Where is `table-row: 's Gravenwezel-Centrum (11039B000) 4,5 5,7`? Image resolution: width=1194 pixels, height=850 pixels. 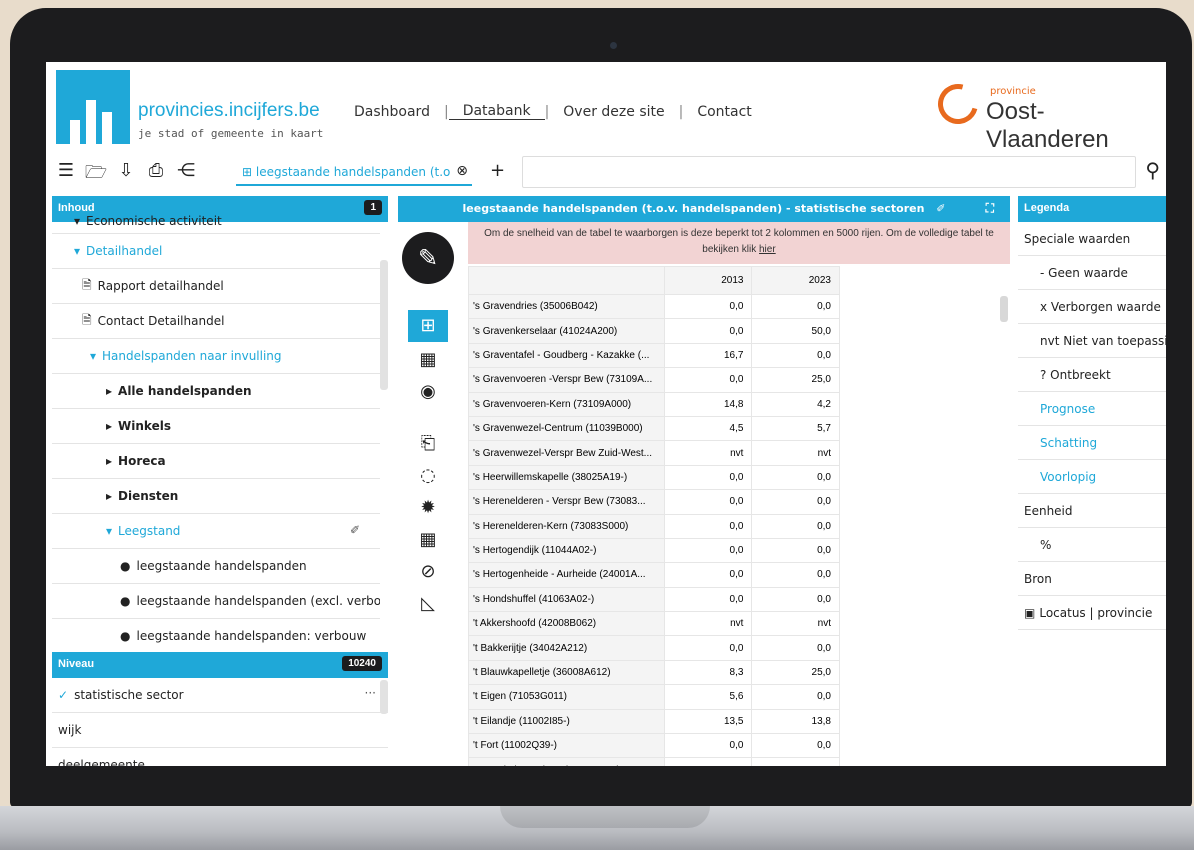
table-row: 's Gravenwezel-Centrum (11039B000) 4,5 5,7 is located at coordinates (654, 428).